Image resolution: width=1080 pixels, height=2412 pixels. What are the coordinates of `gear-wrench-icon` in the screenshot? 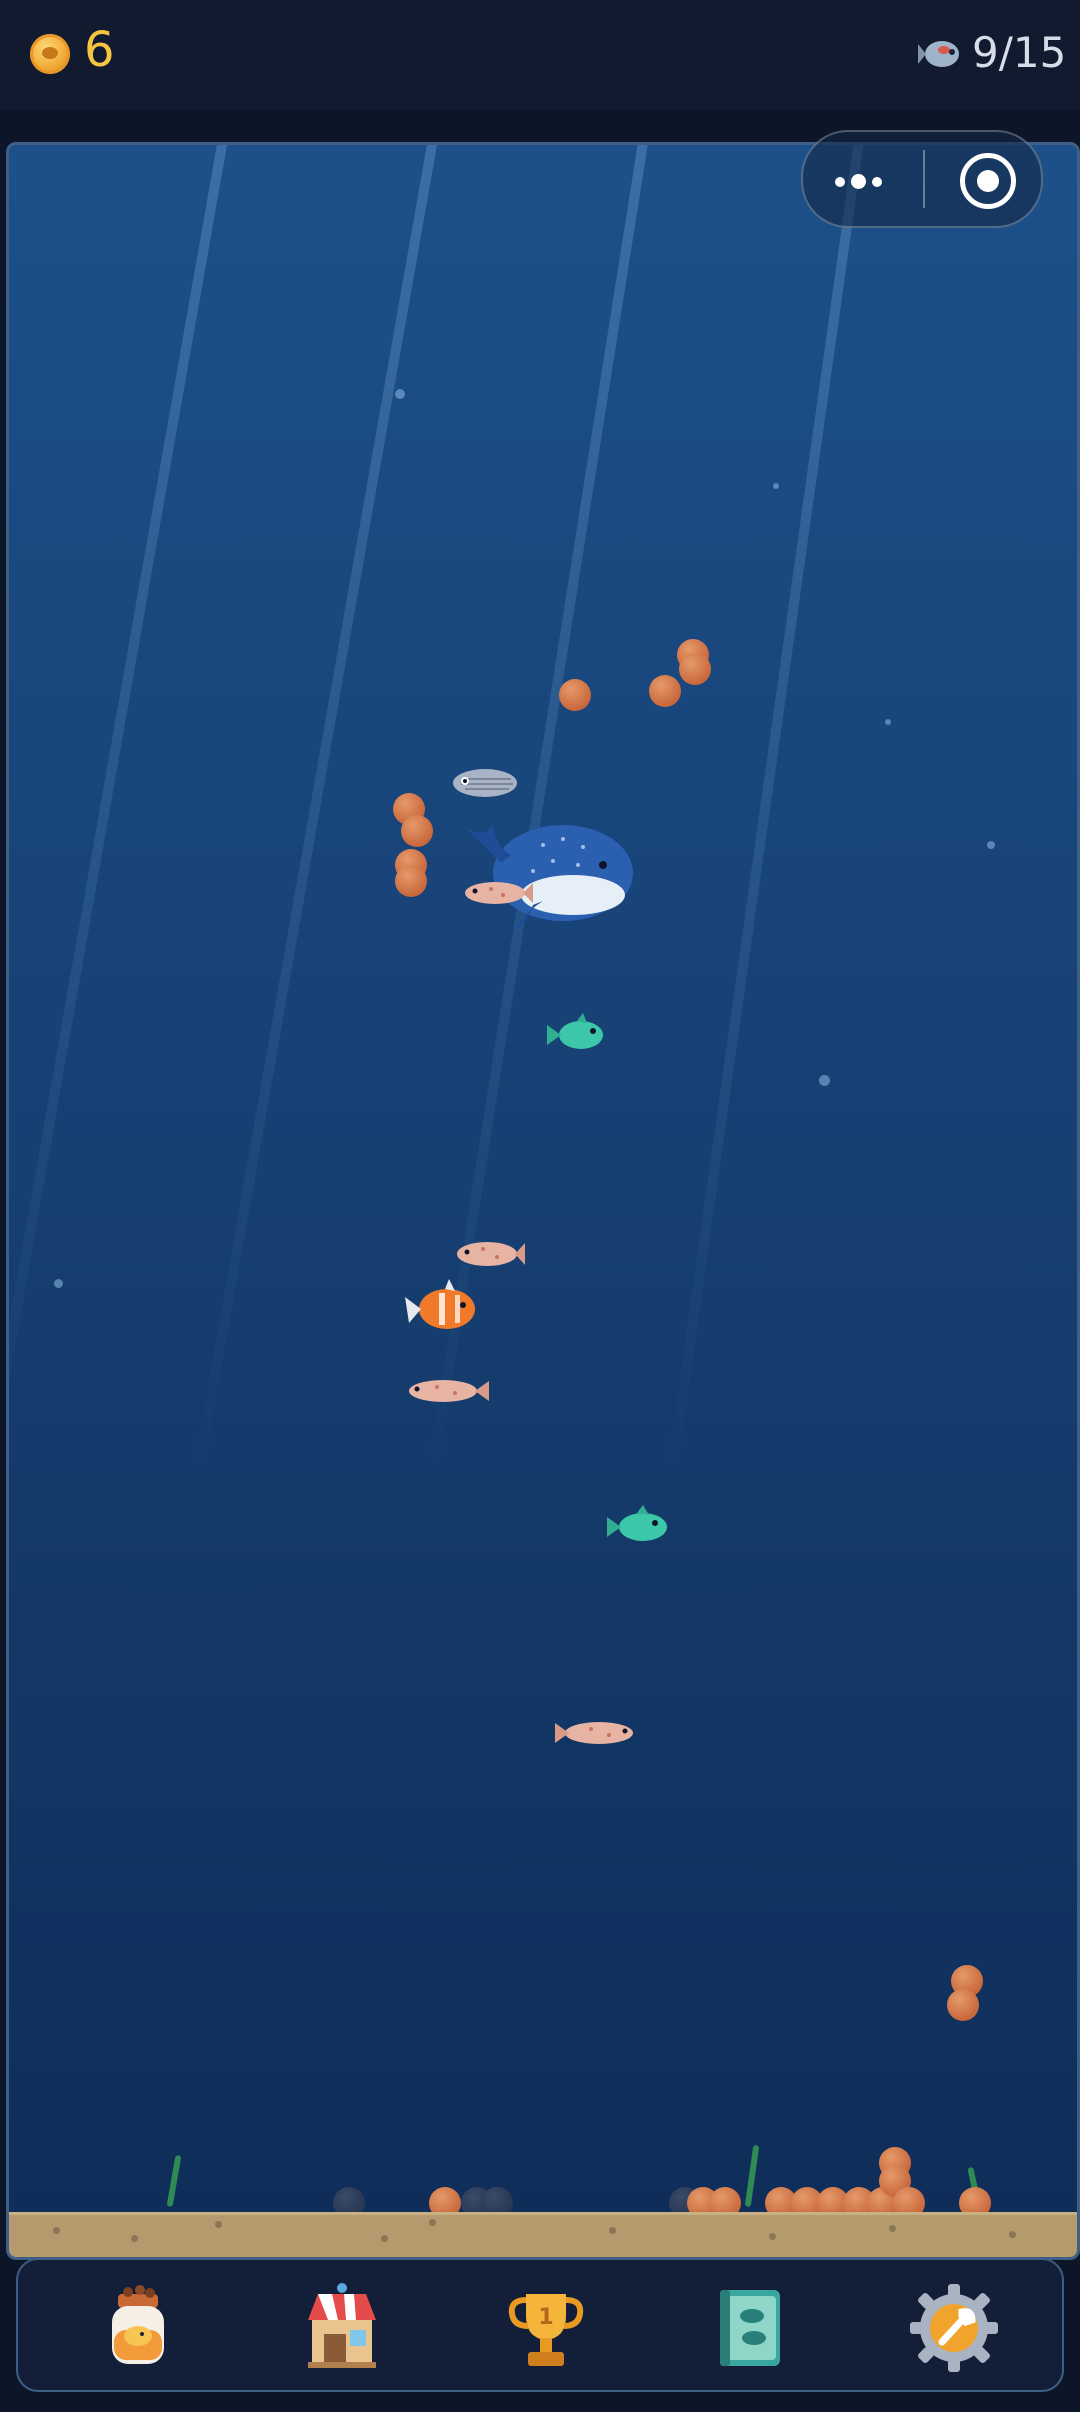 It's located at (954, 2328).